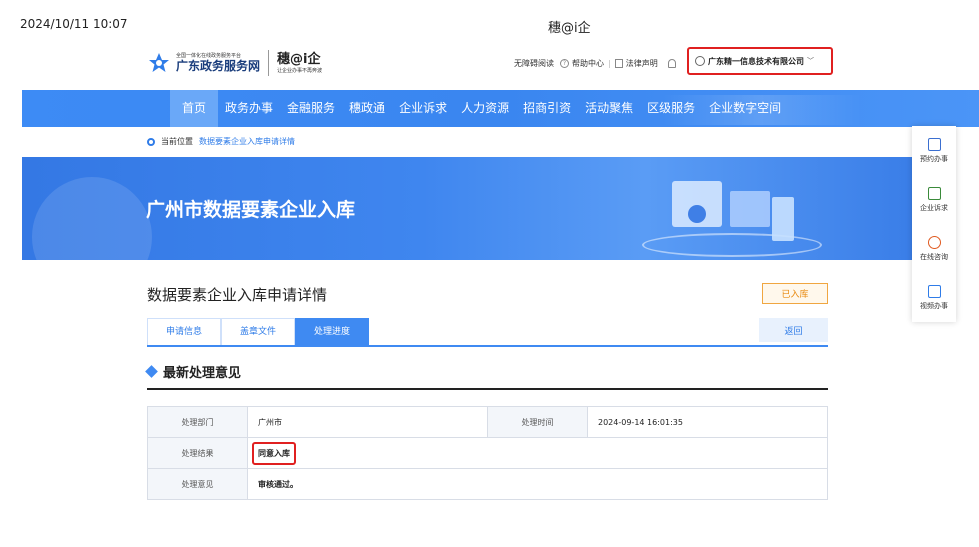 The image size is (979, 547). What do you see at coordinates (732, 214) in the screenshot?
I see `banner-illustration` at bounding box center [732, 214].